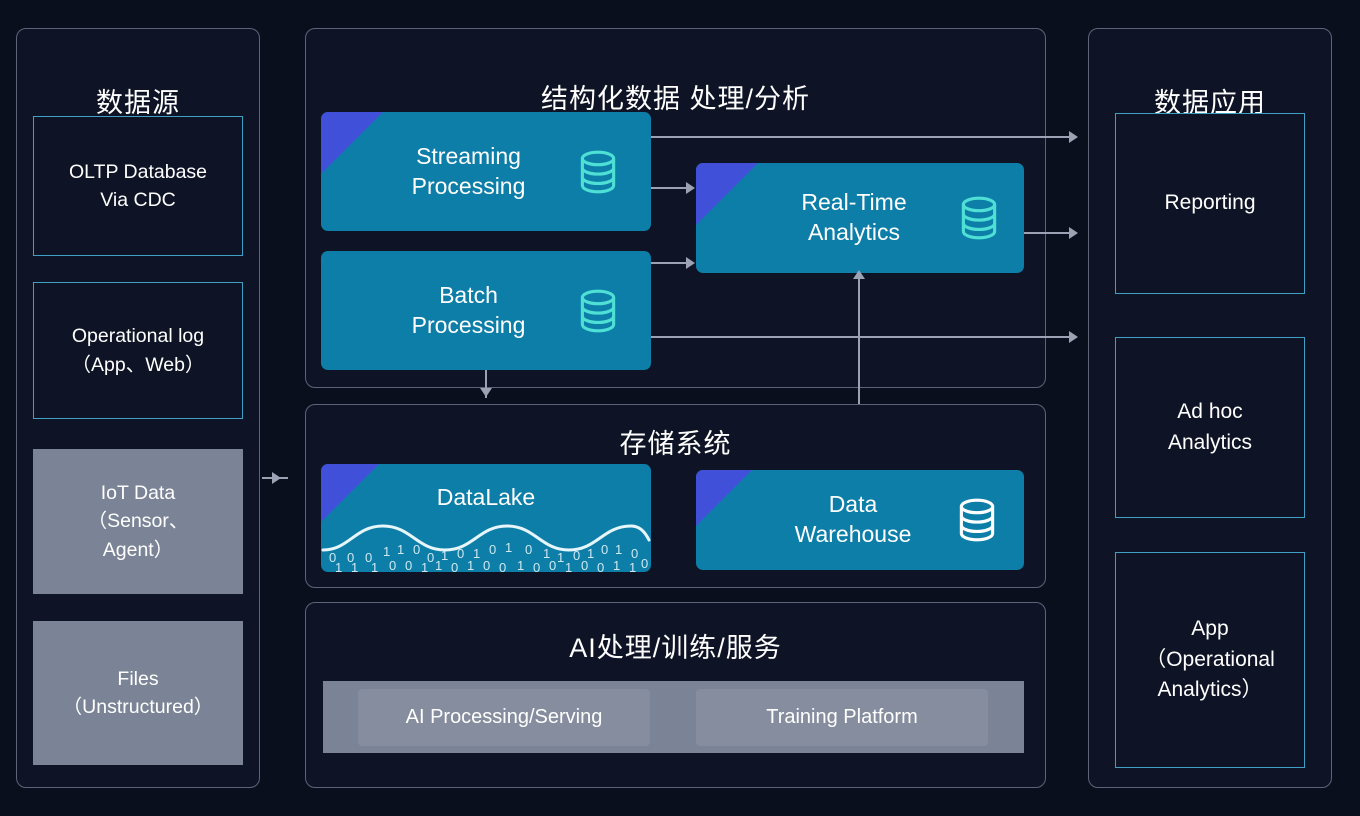  What do you see at coordinates (138, 521) in the screenshot?
I see `source-item-iot-data: IoT Data （Sensor、 Agent）` at bounding box center [138, 521].